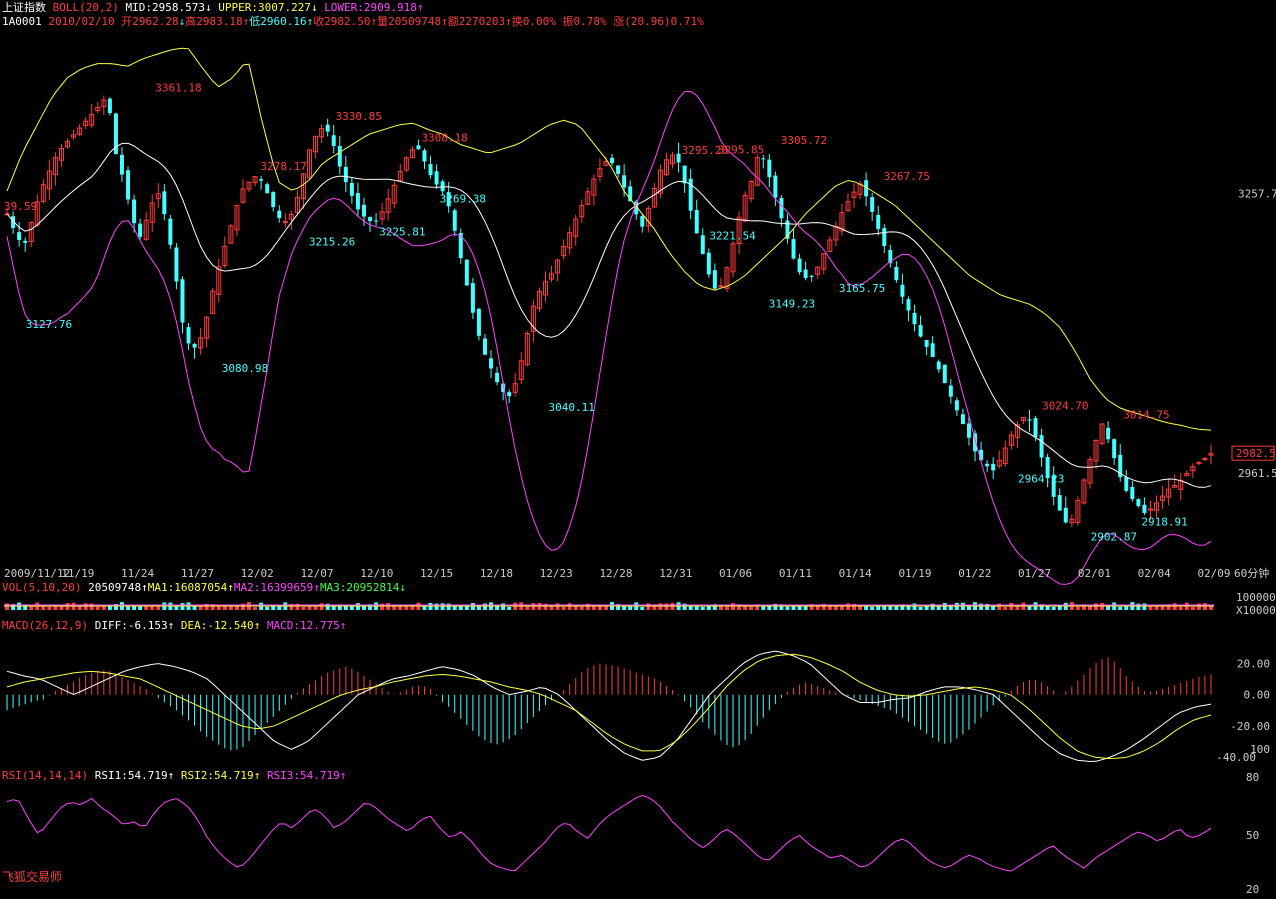  I want to click on price-annotation-high: 3361.18, so click(178, 88).